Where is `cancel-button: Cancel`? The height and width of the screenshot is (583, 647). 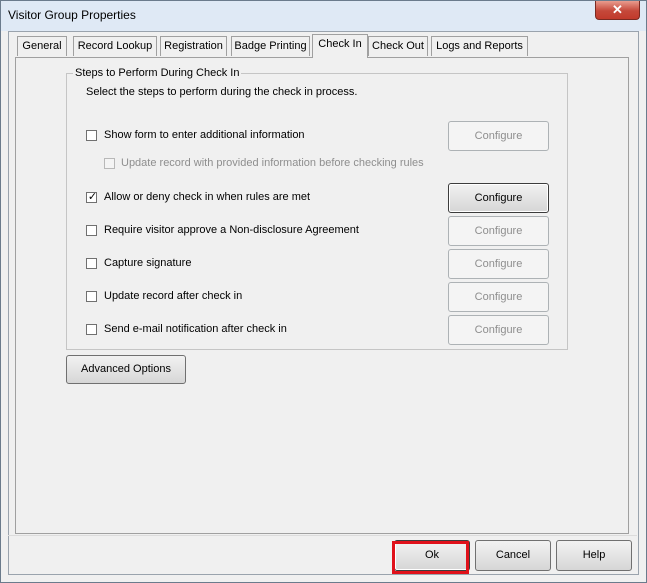 cancel-button: Cancel is located at coordinates (513, 555).